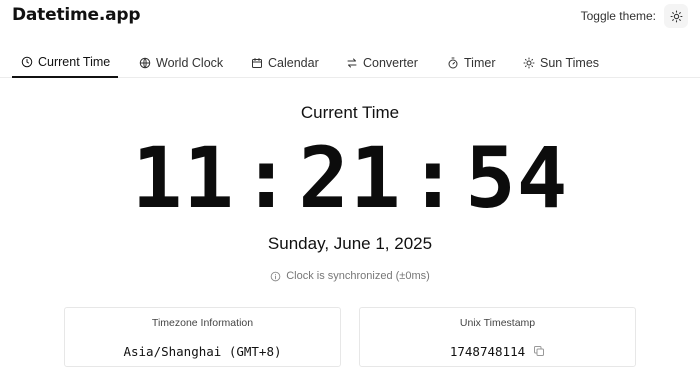  I want to click on clock-icon, so click(27, 62).